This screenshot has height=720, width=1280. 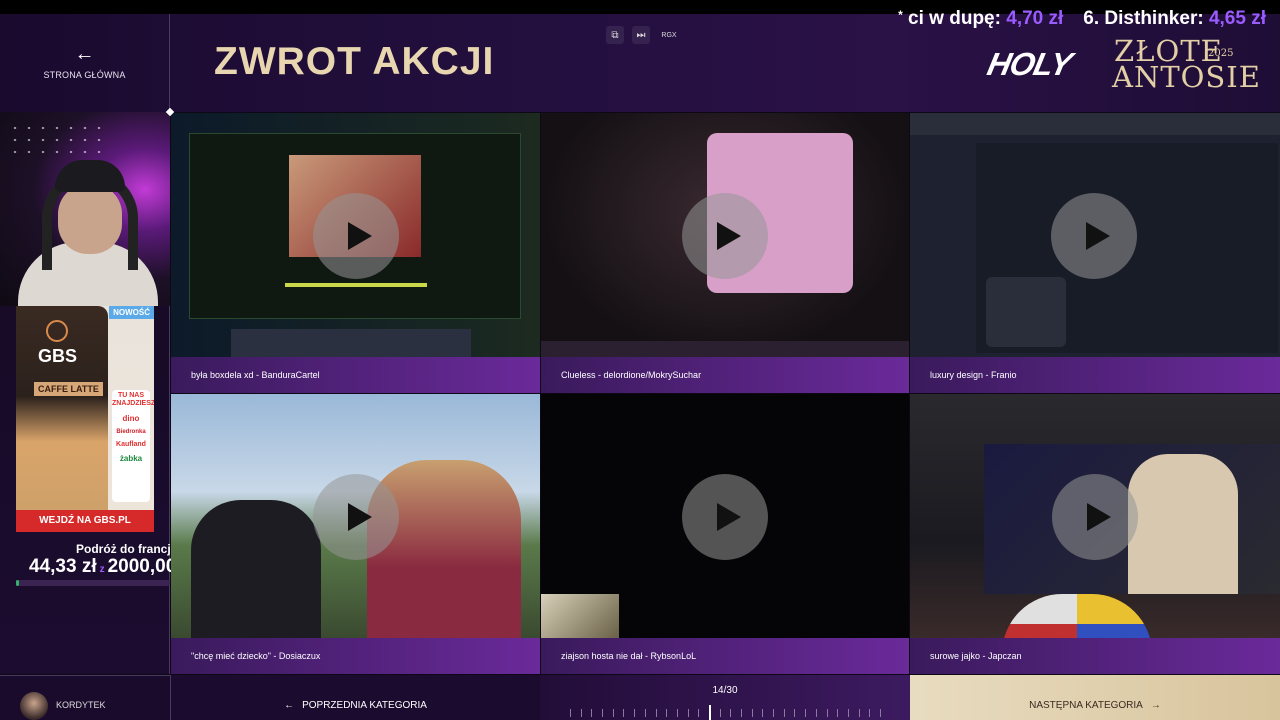 I want to click on ticker-name: ci w dupę:, so click(x=951, y=18).